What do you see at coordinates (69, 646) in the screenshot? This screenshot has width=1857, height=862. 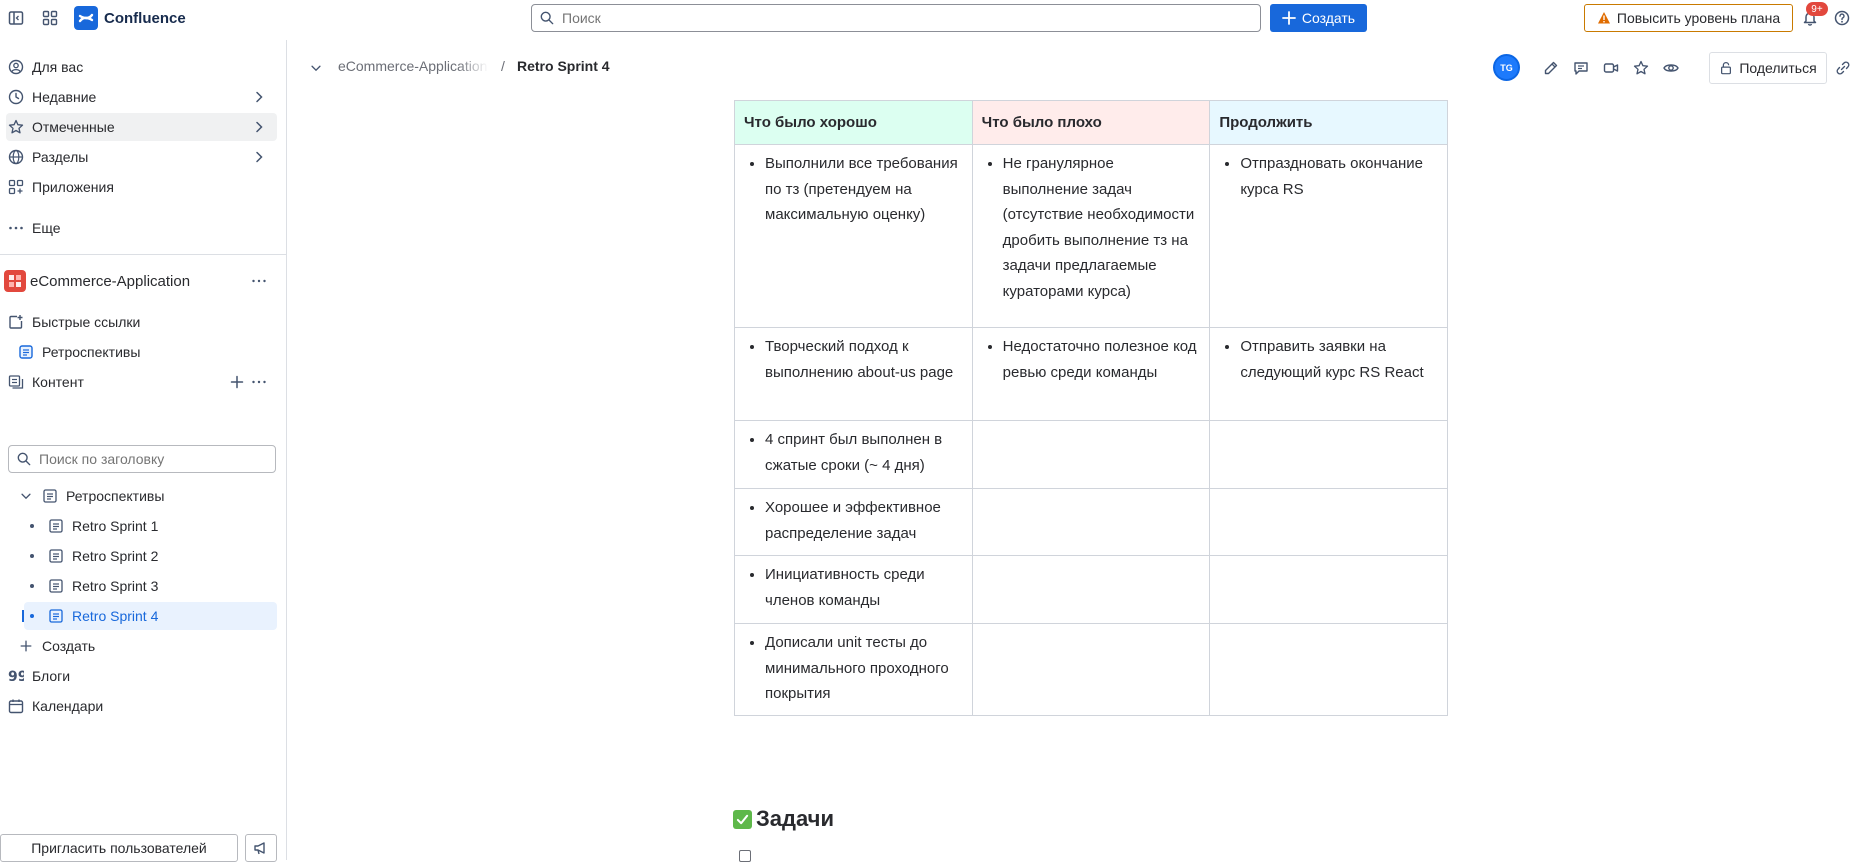 I see `tree-create-label: Создать` at bounding box center [69, 646].